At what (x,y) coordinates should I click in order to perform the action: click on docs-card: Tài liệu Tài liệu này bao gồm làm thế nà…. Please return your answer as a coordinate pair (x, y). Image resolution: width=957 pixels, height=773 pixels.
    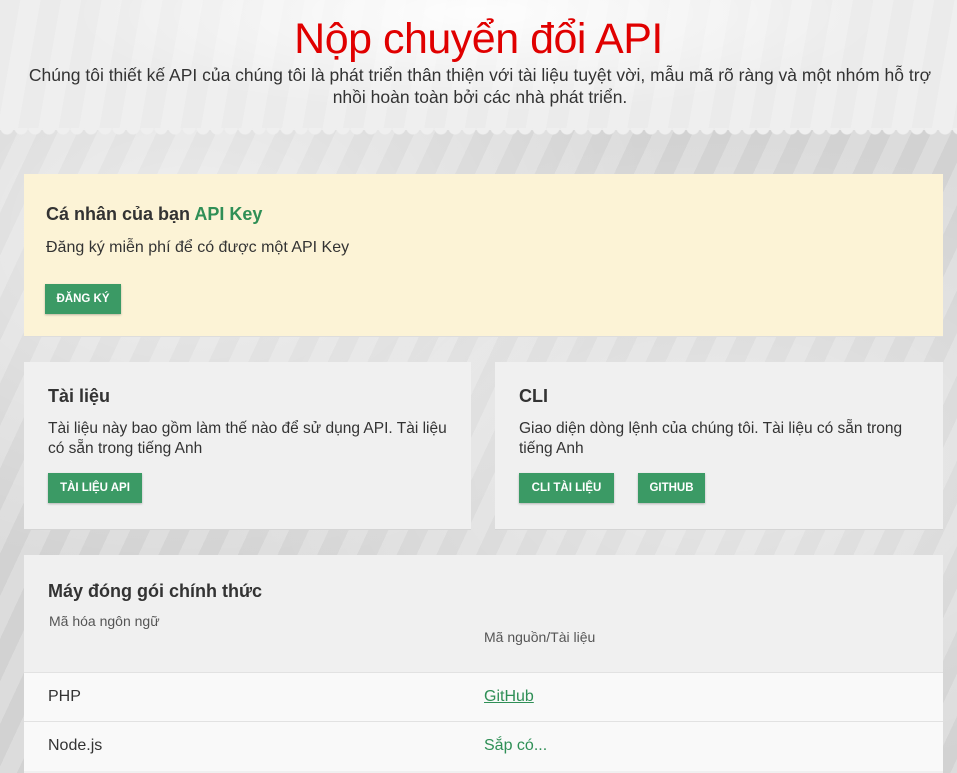
    Looking at the image, I should click on (247, 446).